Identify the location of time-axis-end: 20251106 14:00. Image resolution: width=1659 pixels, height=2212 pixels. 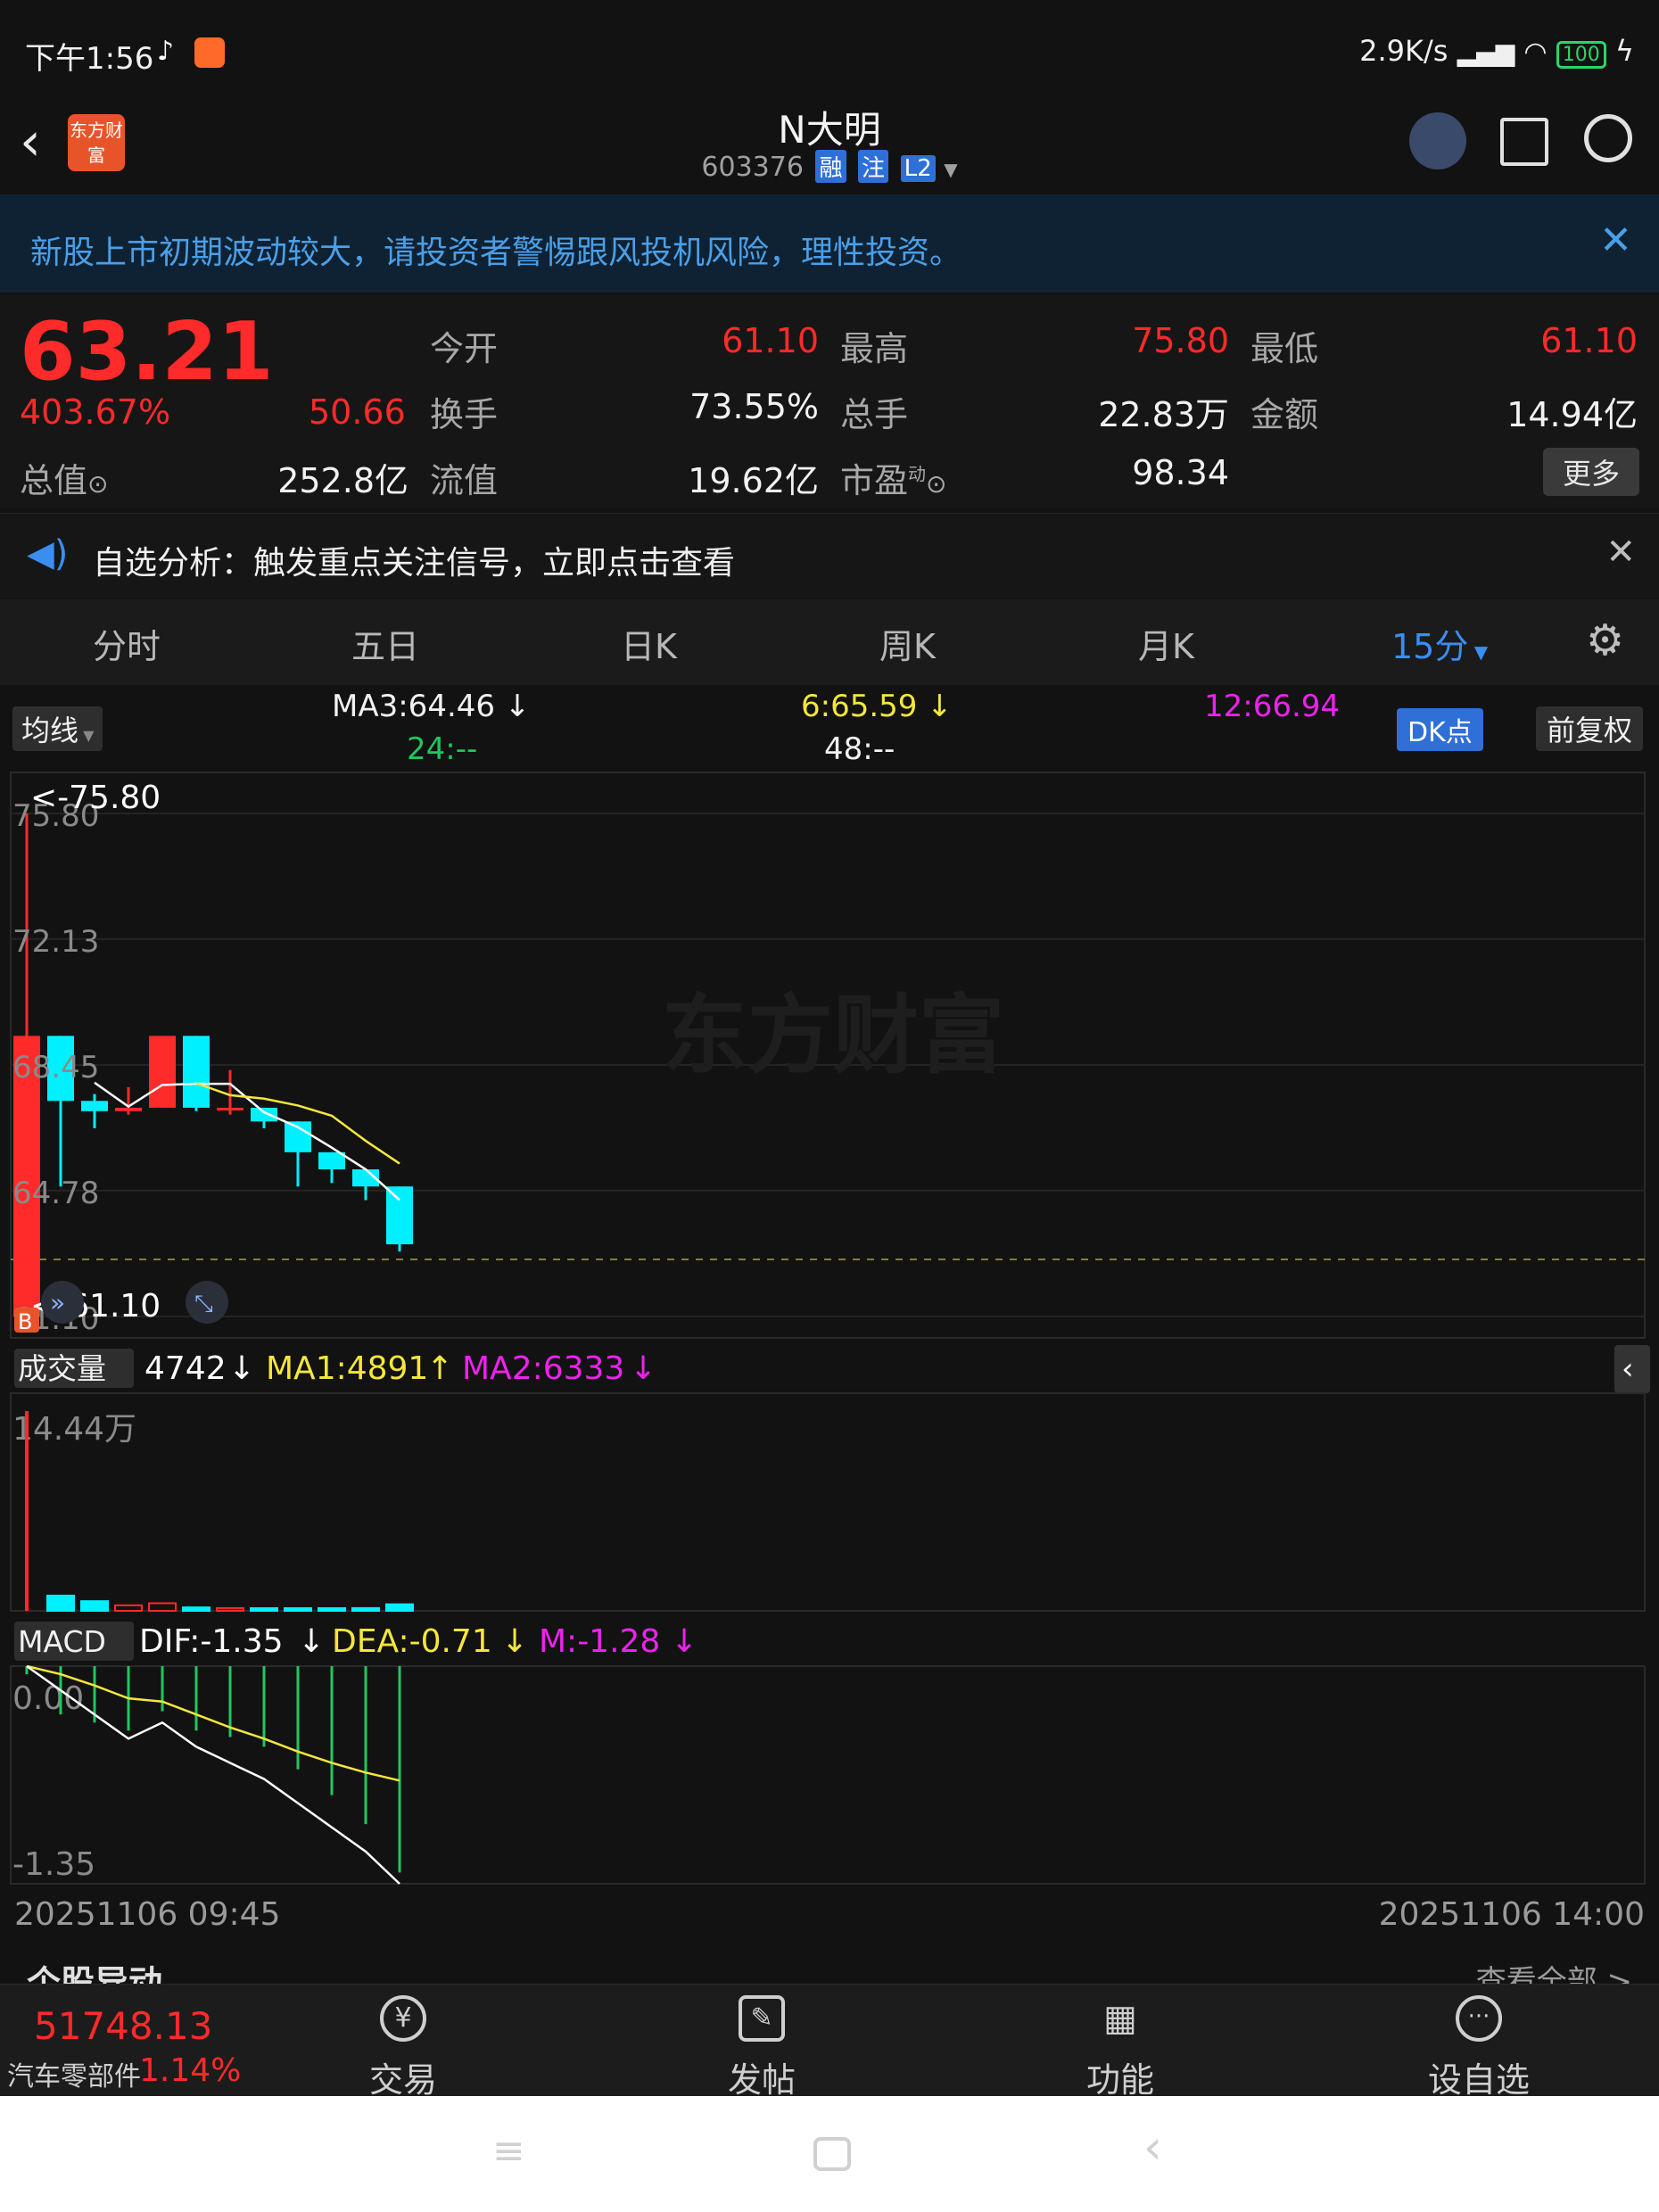
(1512, 1915).